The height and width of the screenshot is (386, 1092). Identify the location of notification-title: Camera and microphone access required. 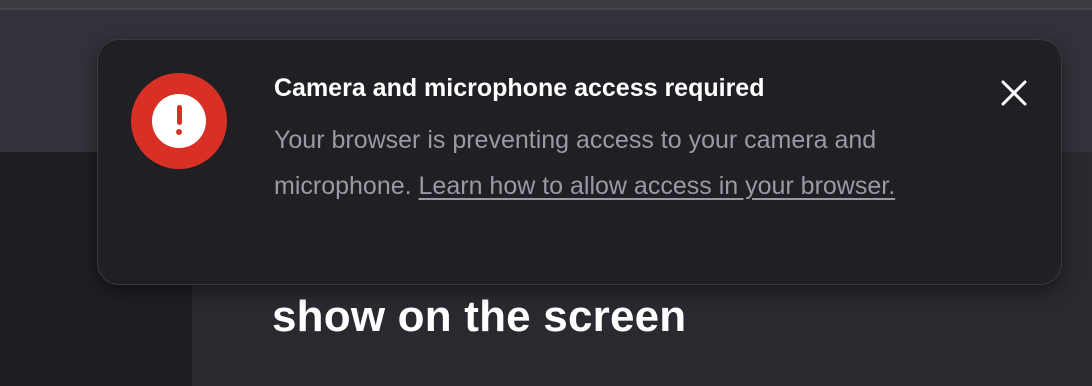
(519, 88).